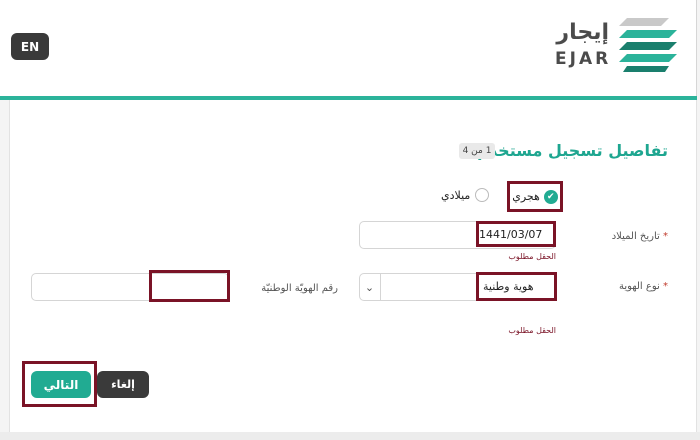  What do you see at coordinates (456, 195) in the screenshot?
I see `radio-gregorian-label: ميلادي` at bounding box center [456, 195].